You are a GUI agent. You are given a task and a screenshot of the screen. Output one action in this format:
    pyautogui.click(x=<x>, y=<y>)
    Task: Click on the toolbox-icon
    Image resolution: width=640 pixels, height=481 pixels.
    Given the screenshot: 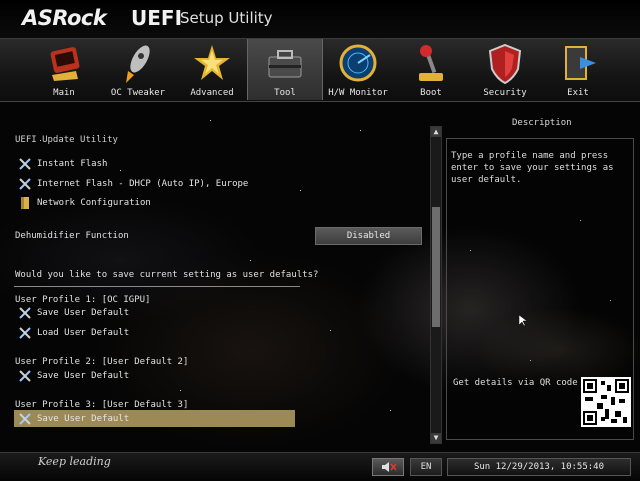 What is the action you would take?
    pyautogui.click(x=285, y=64)
    